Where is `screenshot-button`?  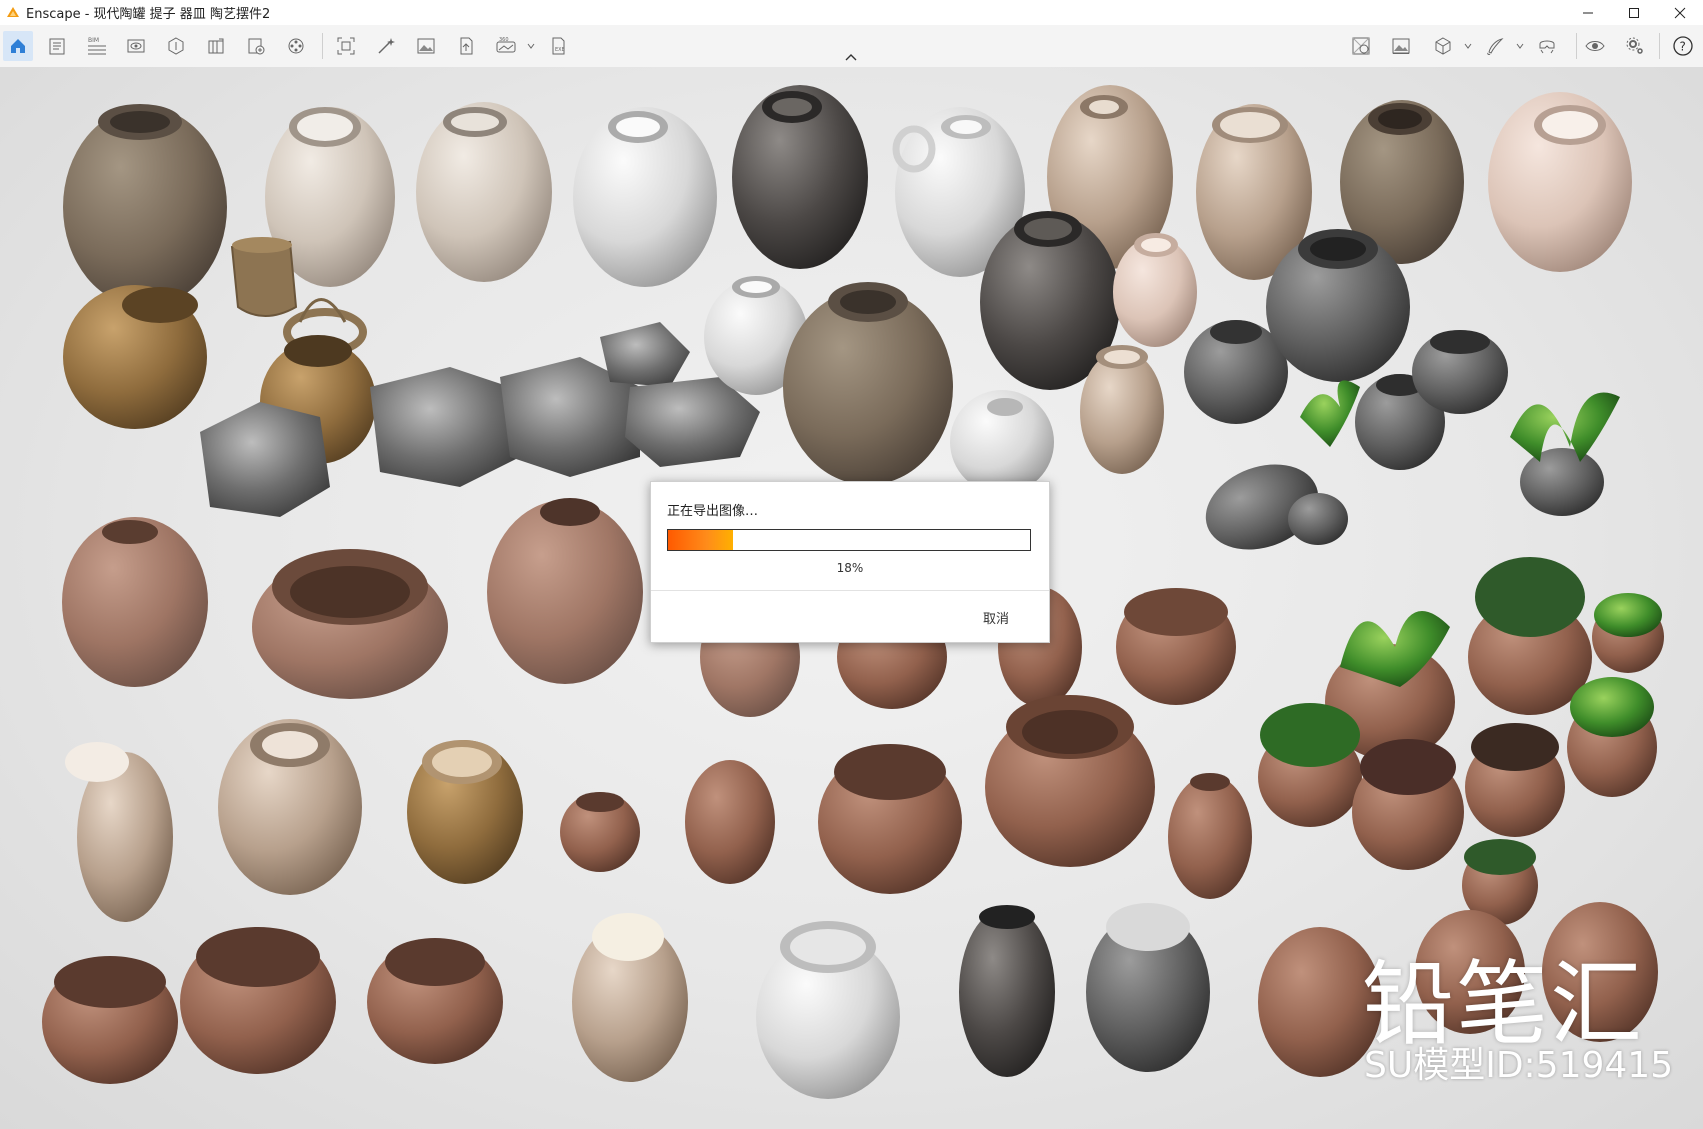
screenshot-button is located at coordinates (346, 46).